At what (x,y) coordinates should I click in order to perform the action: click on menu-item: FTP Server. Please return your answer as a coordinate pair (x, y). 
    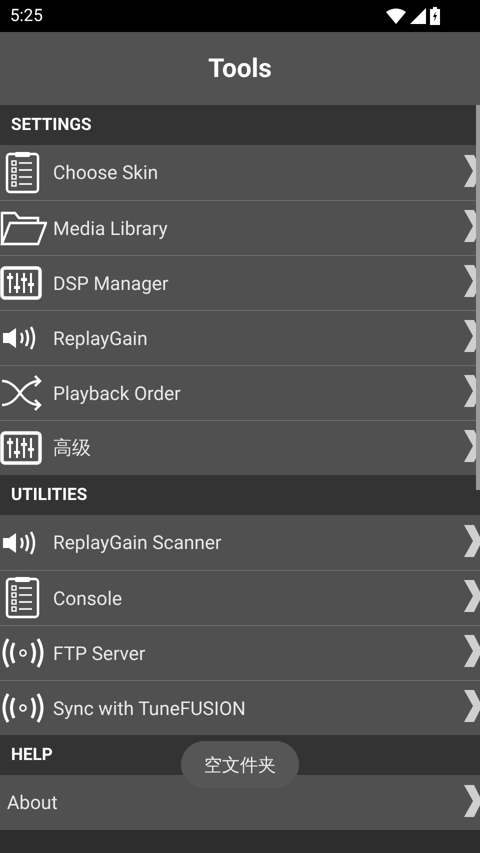
    Looking at the image, I should click on (240, 652).